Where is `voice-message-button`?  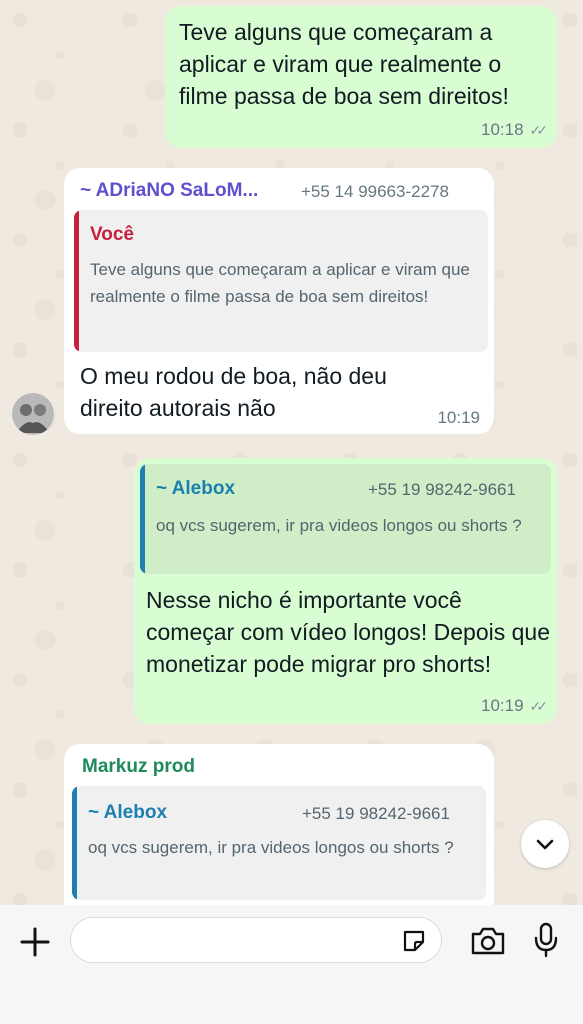
voice-message-button is located at coordinates (546, 940).